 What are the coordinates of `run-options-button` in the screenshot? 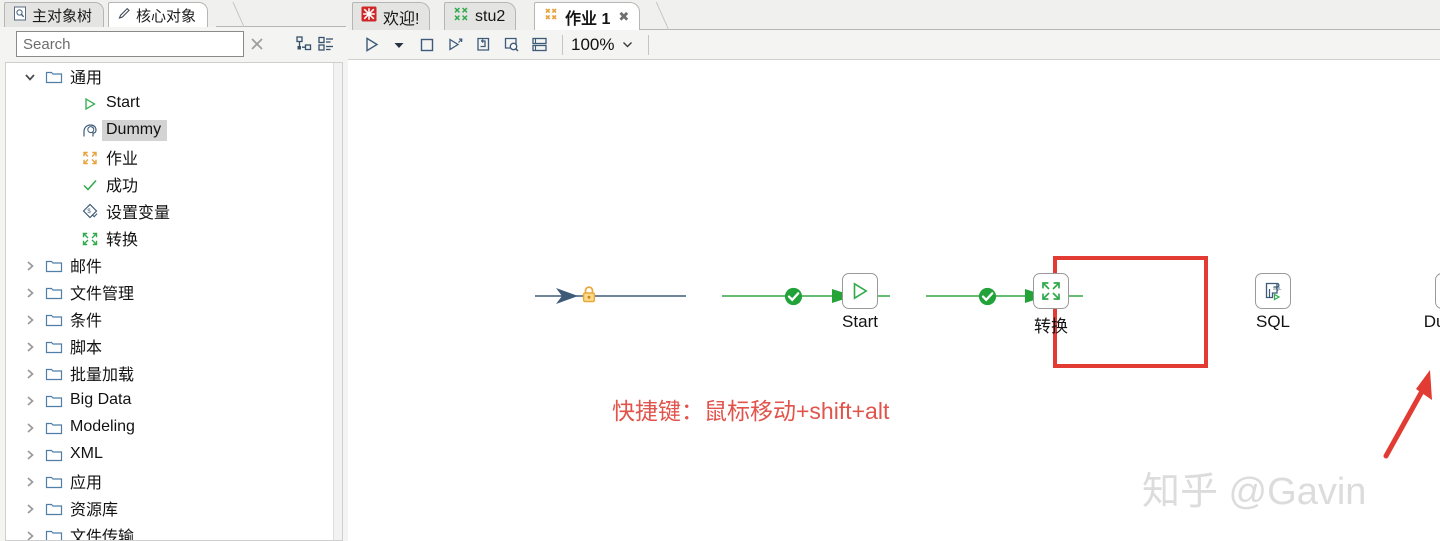 It's located at (399, 45).